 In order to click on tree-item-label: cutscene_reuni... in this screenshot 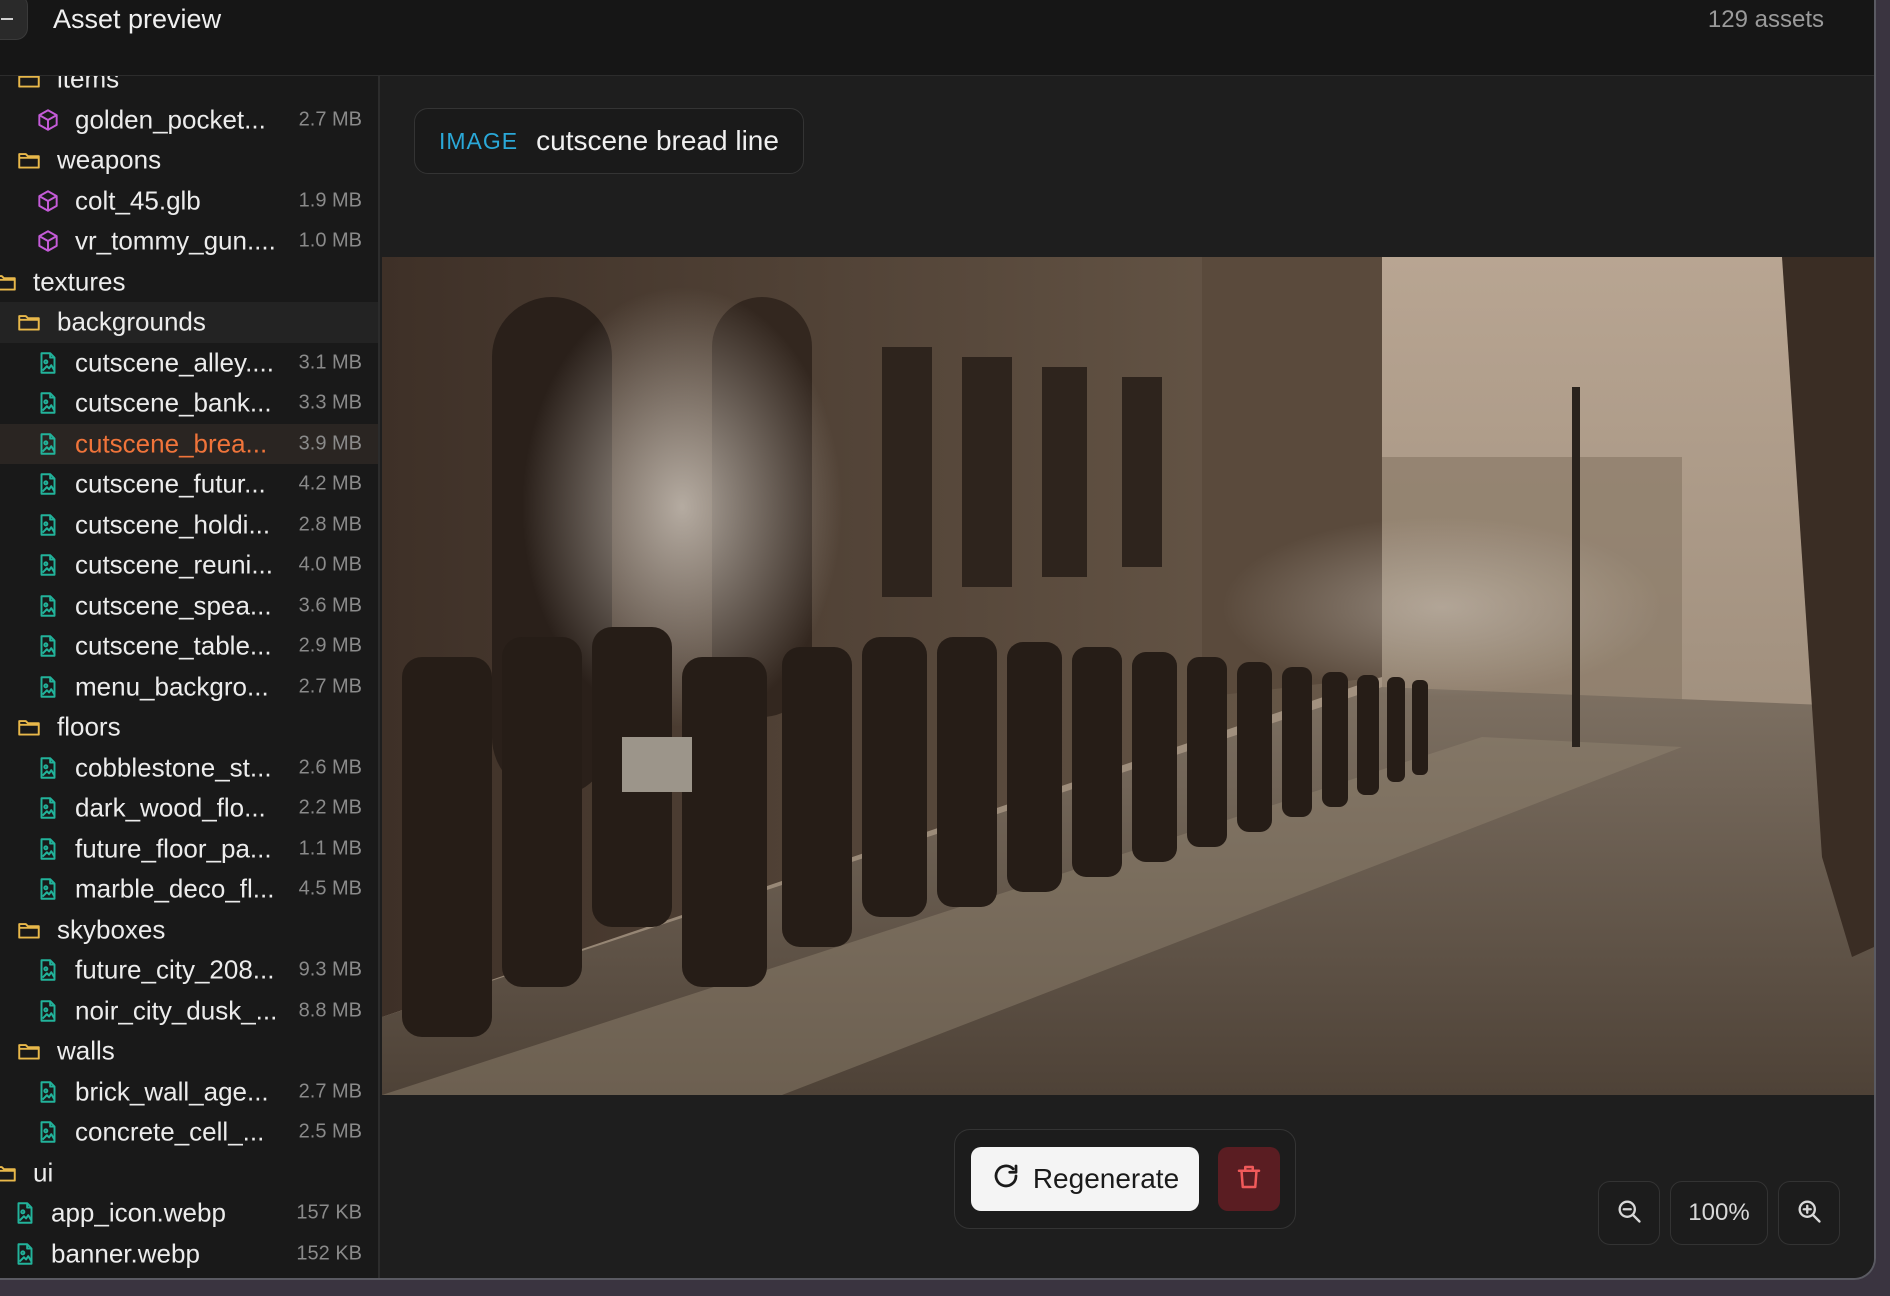, I will do `click(174, 564)`.